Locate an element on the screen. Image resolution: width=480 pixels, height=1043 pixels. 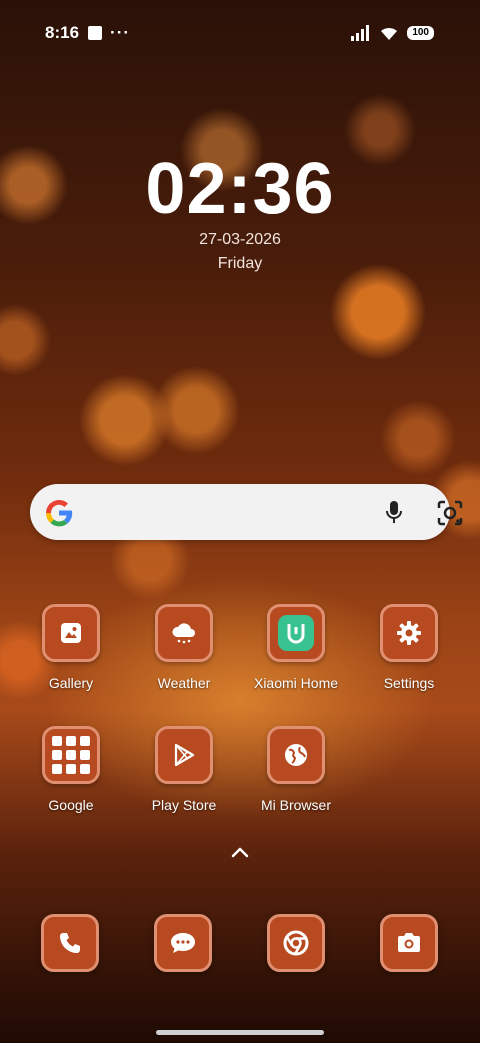
gallery-icon is located at coordinates (71, 633).